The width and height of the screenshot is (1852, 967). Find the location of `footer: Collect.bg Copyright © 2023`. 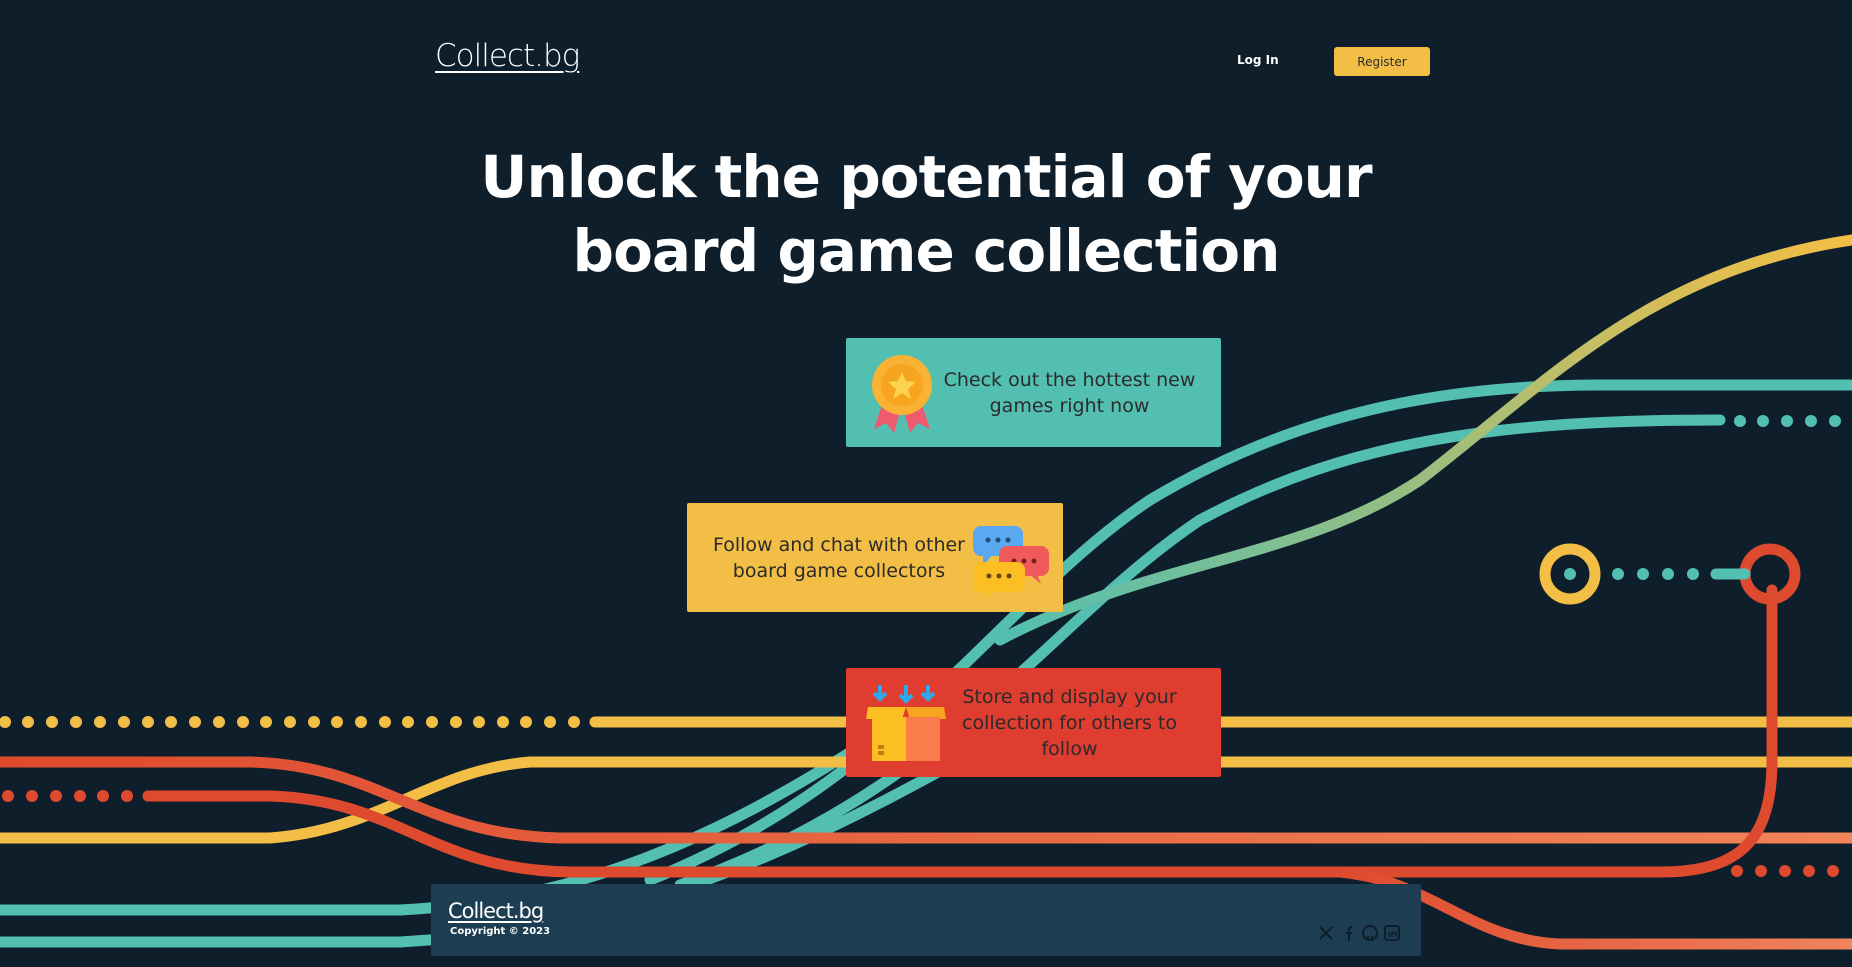

footer: Collect.bg Copyright © 2023 is located at coordinates (926, 920).